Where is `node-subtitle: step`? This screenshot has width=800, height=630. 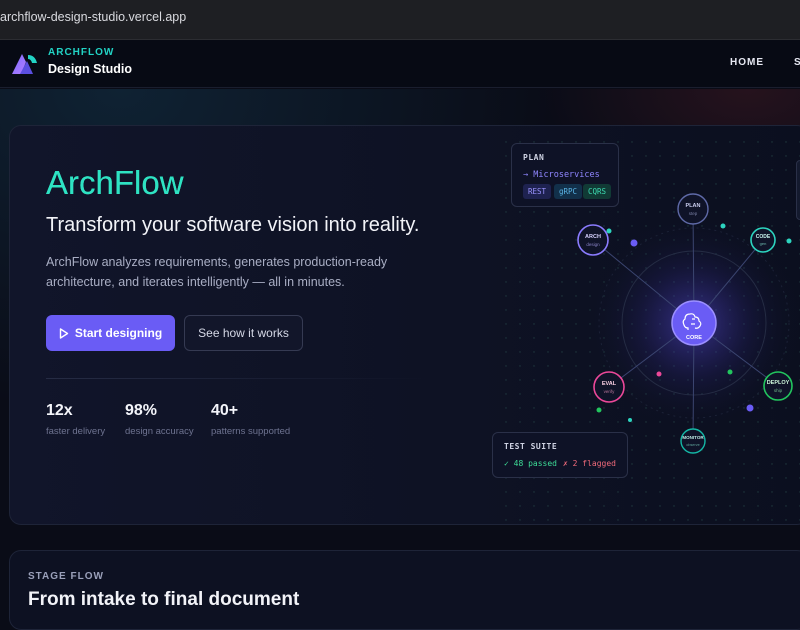
node-subtitle: step is located at coordinates (693, 213).